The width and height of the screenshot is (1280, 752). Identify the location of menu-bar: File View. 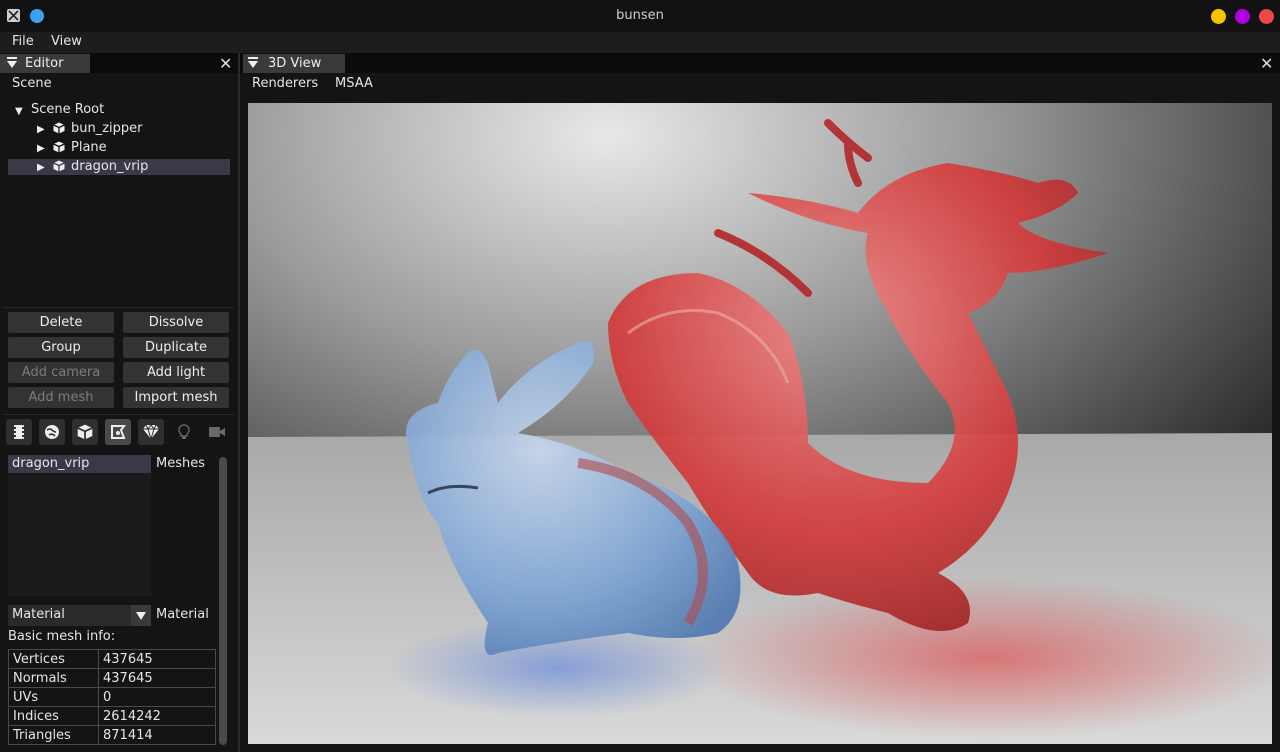
(640, 42).